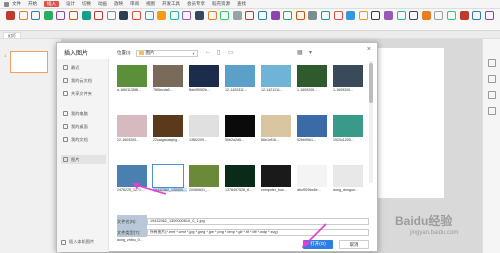 The width and height of the screenshot is (500, 253). What do you see at coordinates (171, 4) in the screenshot?
I see `menu-item: 开发工具` at bounding box center [171, 4].